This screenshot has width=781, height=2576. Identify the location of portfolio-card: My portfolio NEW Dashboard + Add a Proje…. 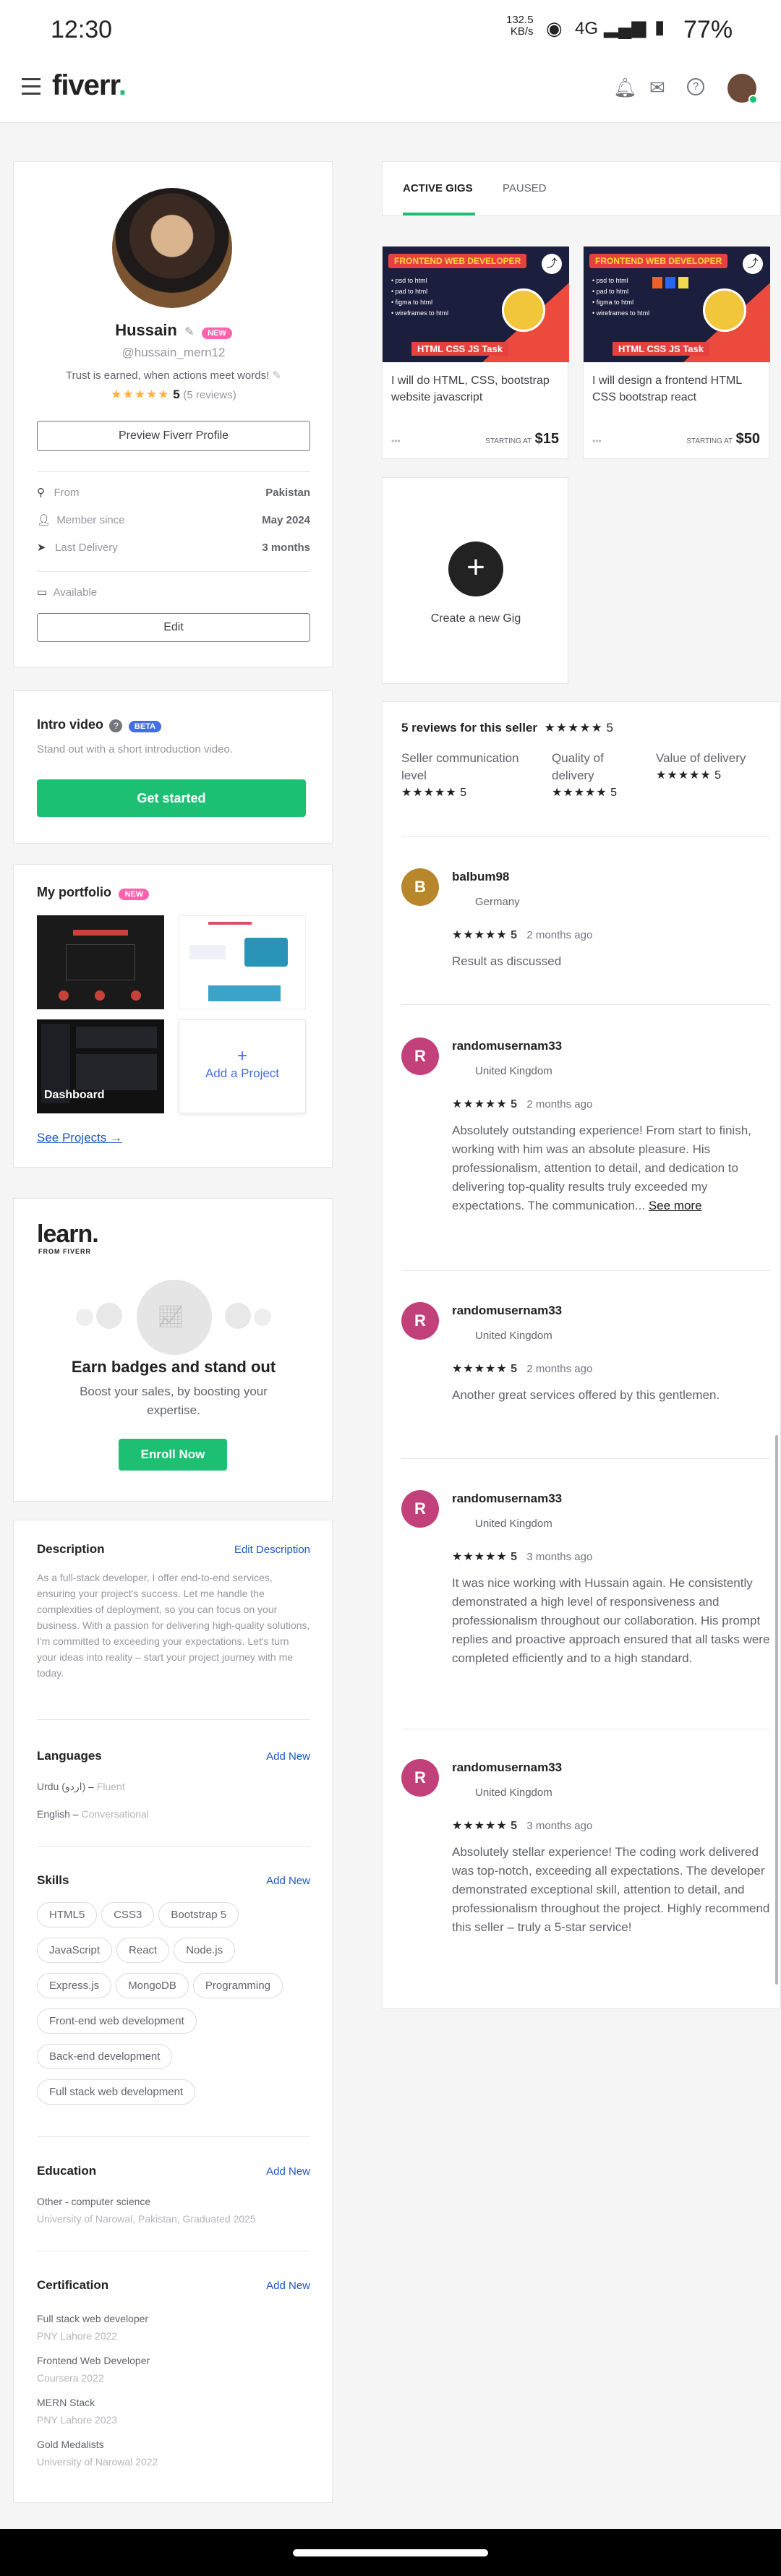
(173, 1016).